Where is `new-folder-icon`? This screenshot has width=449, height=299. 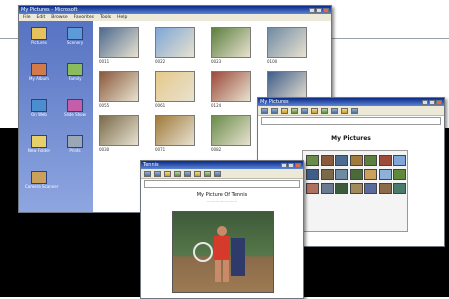 new-folder-icon is located at coordinates (39, 141).